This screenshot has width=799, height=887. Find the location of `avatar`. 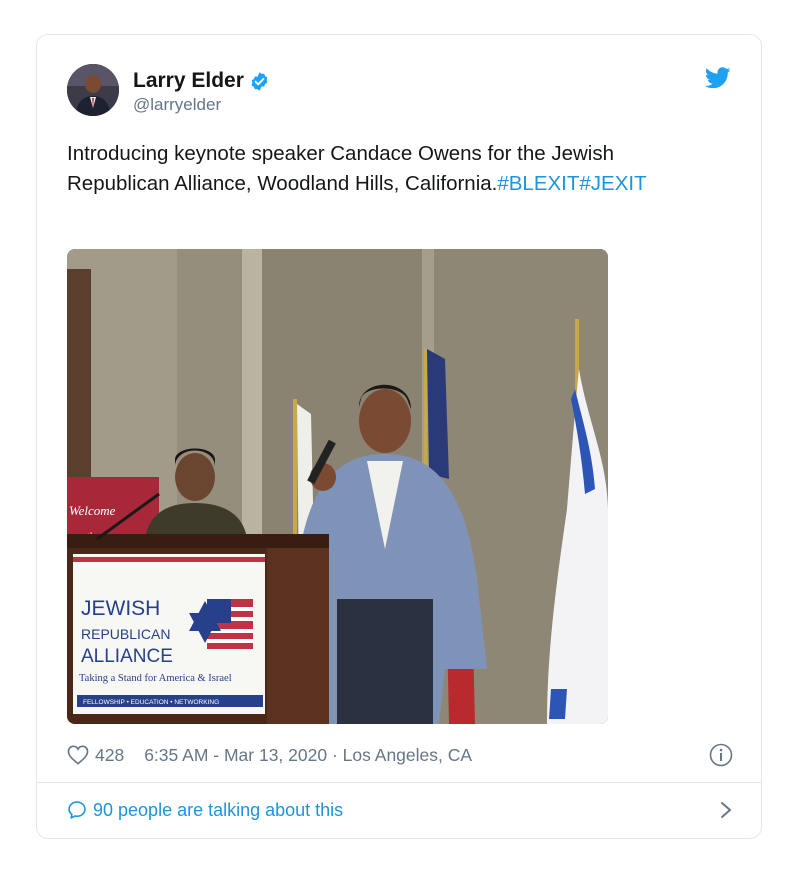

avatar is located at coordinates (93, 90).